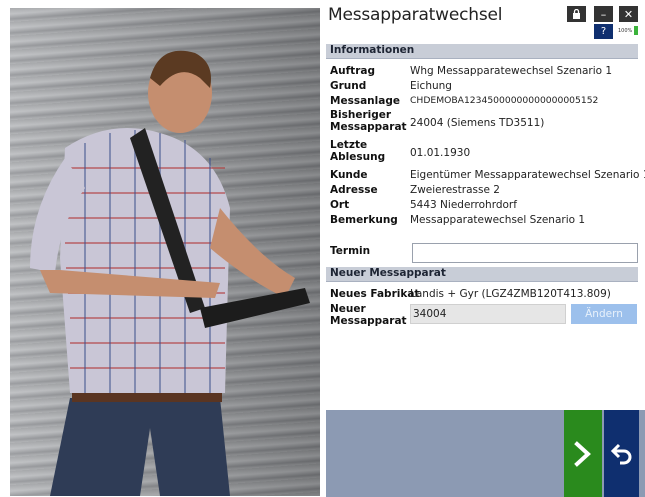 The height and width of the screenshot is (497, 645). What do you see at coordinates (348, 86) in the screenshot?
I see `grund-label: Grund` at bounding box center [348, 86].